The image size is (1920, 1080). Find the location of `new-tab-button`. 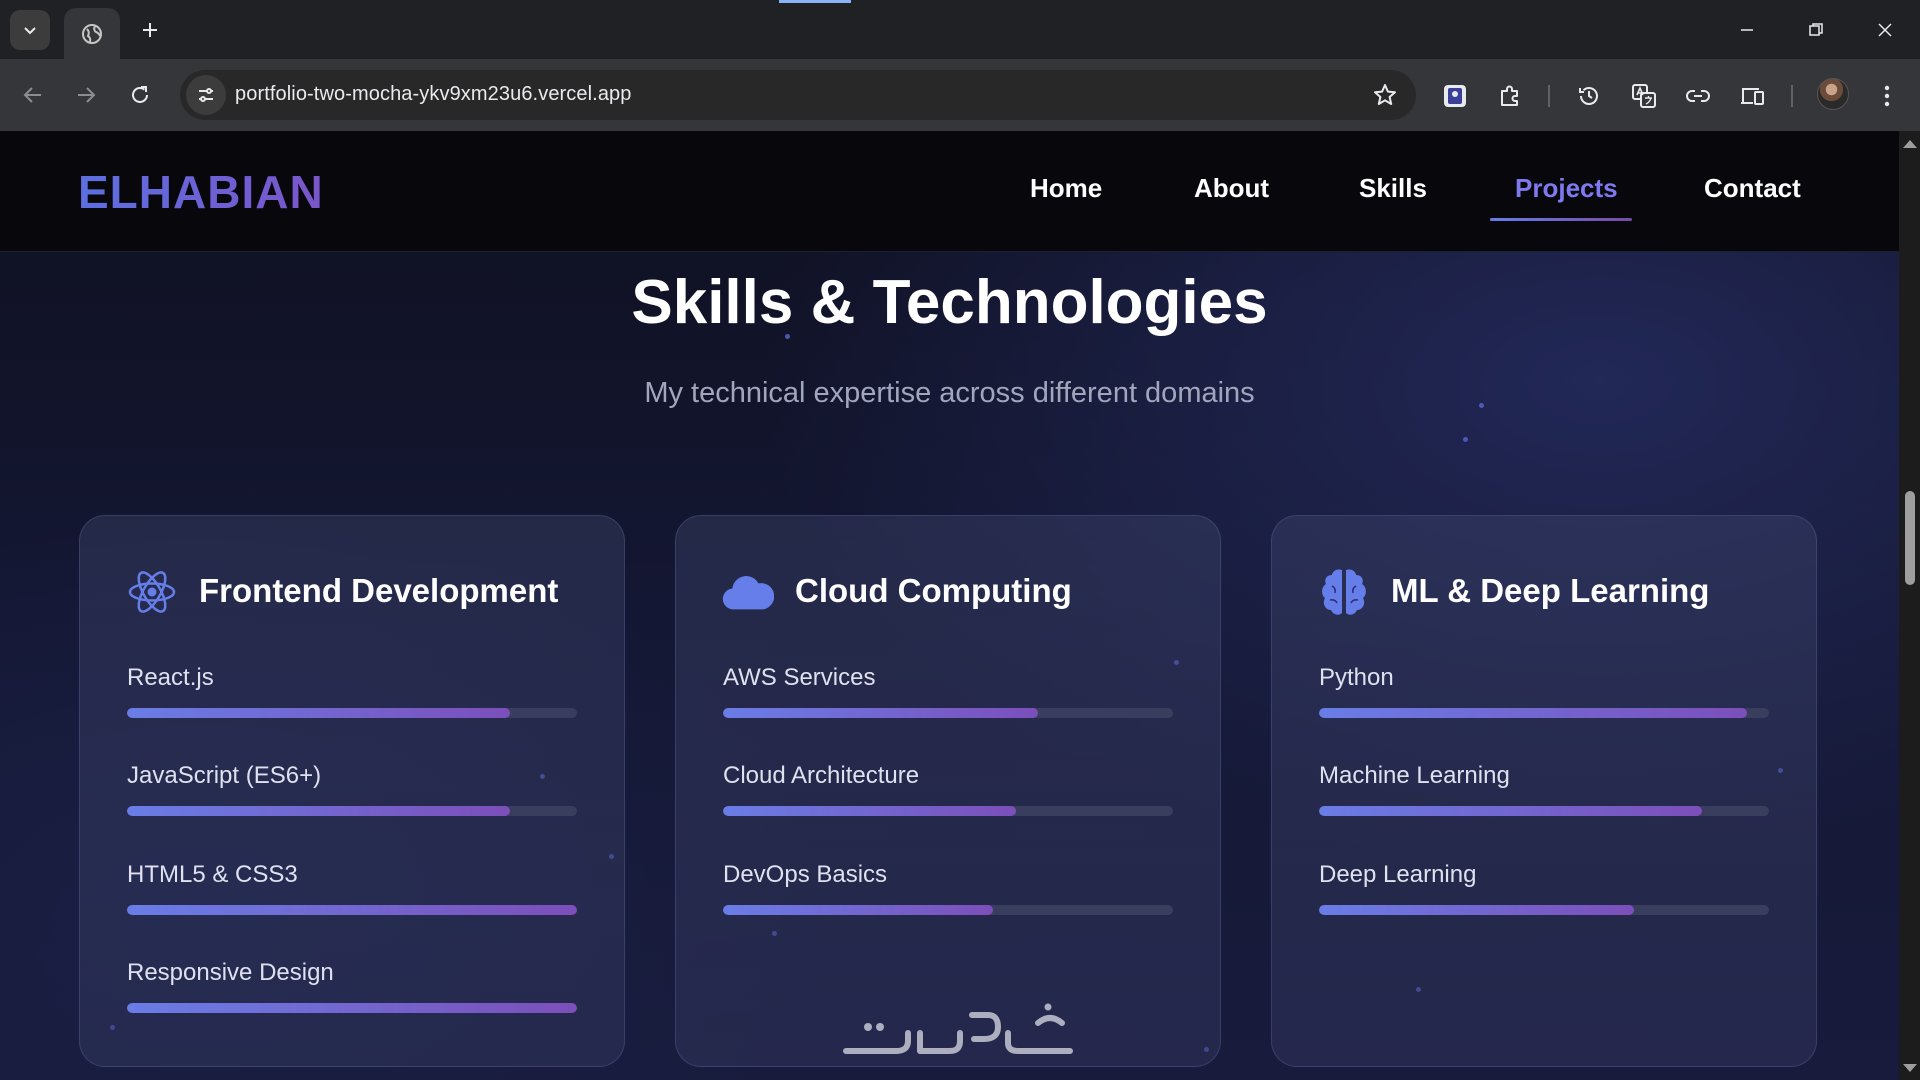

new-tab-button is located at coordinates (150, 30).